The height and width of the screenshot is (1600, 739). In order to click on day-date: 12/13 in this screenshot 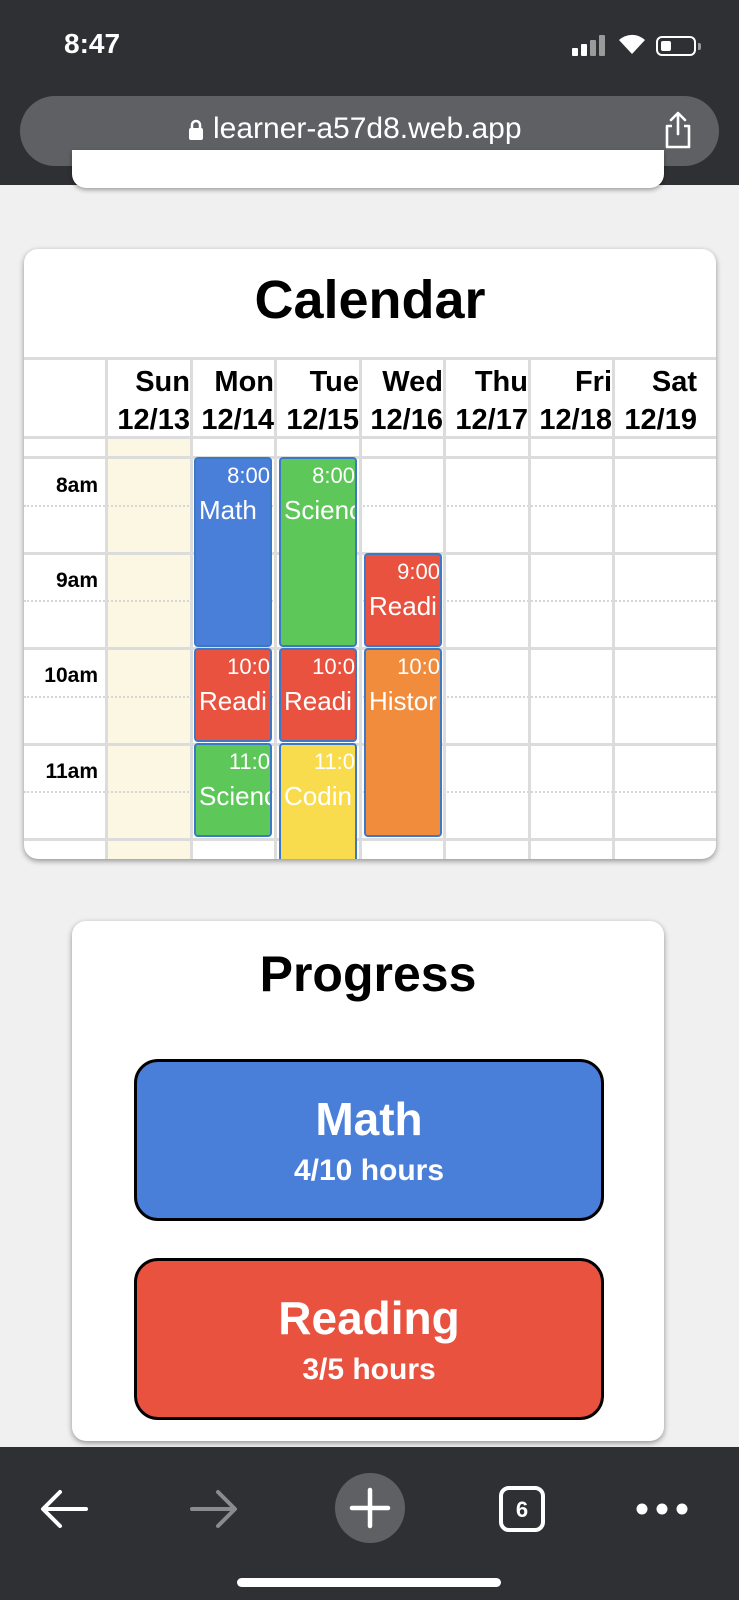, I will do `click(153, 420)`.